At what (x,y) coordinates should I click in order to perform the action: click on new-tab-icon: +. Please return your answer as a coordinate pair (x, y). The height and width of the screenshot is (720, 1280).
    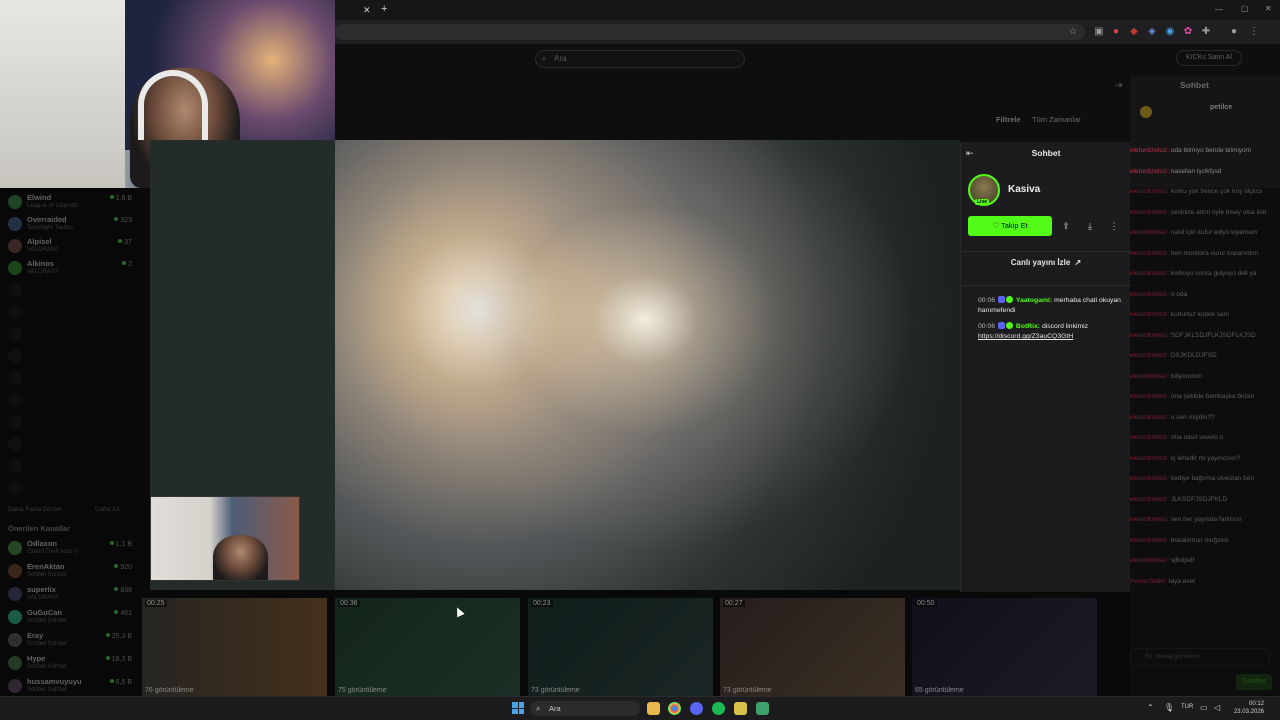
    Looking at the image, I should click on (384, 9).